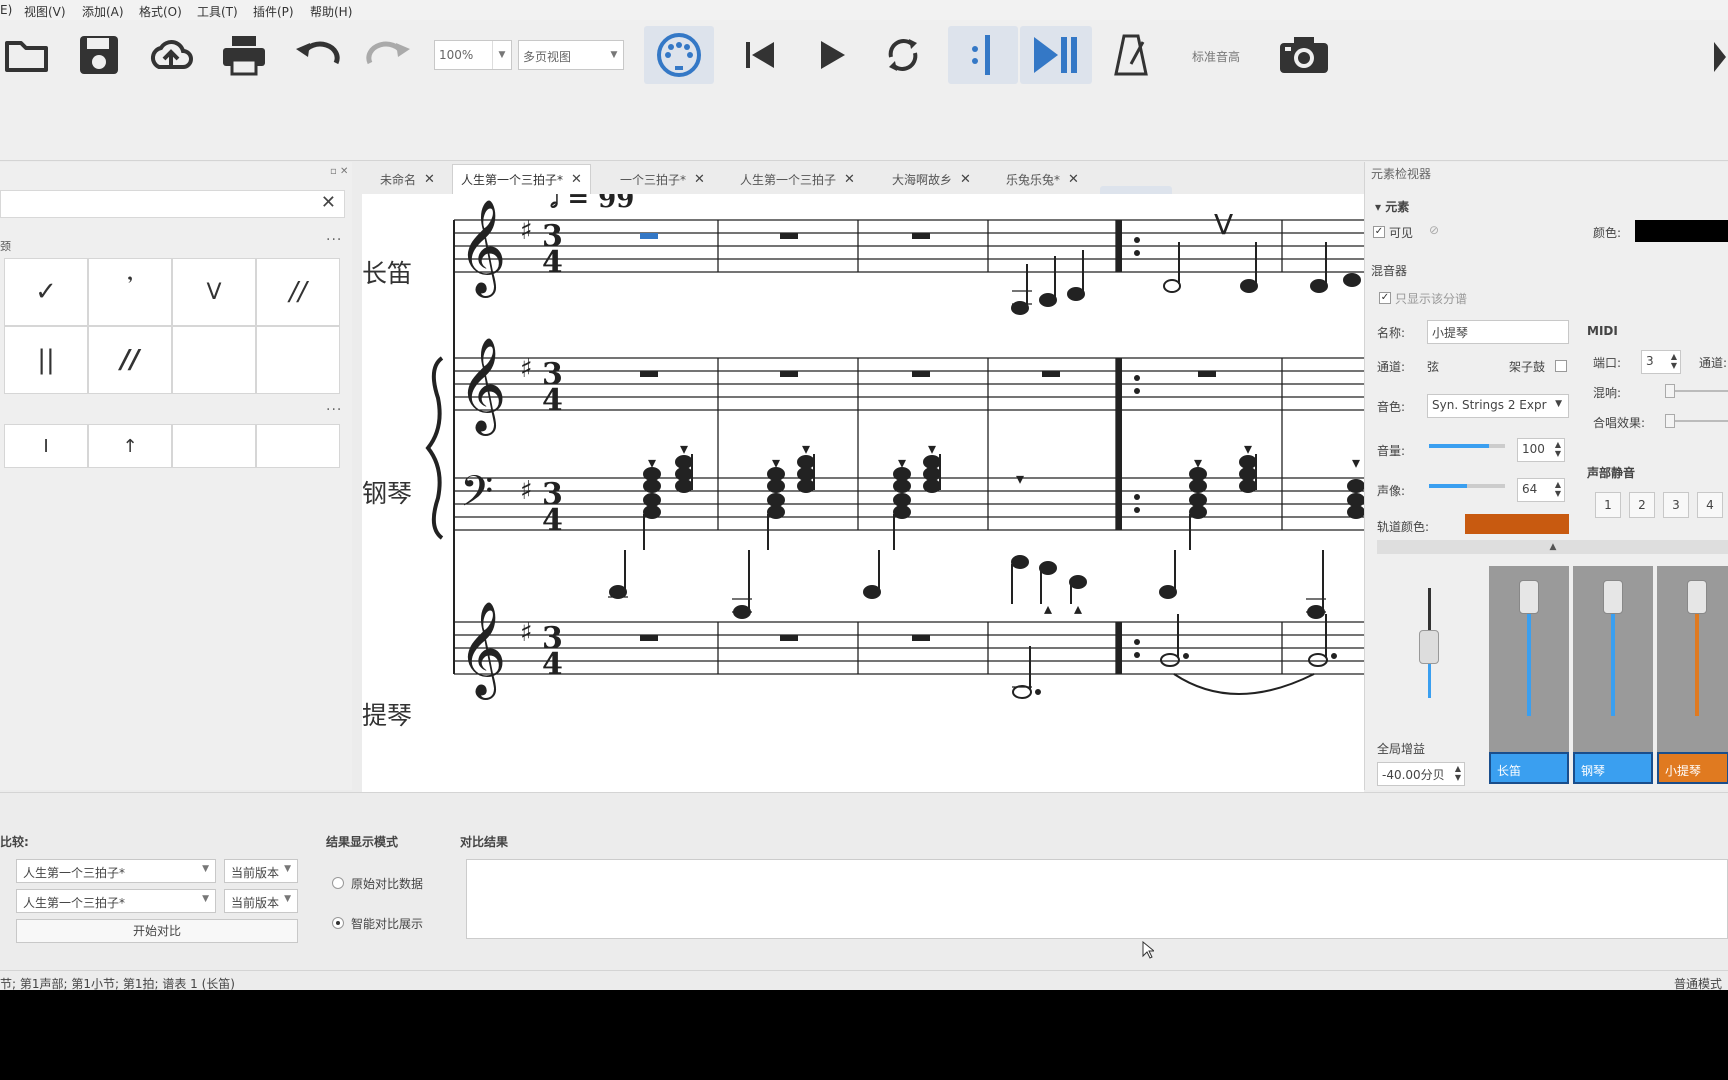 Image resolution: width=1728 pixels, height=1080 pixels. I want to click on palette-cell-tick: ✓, so click(46, 292).